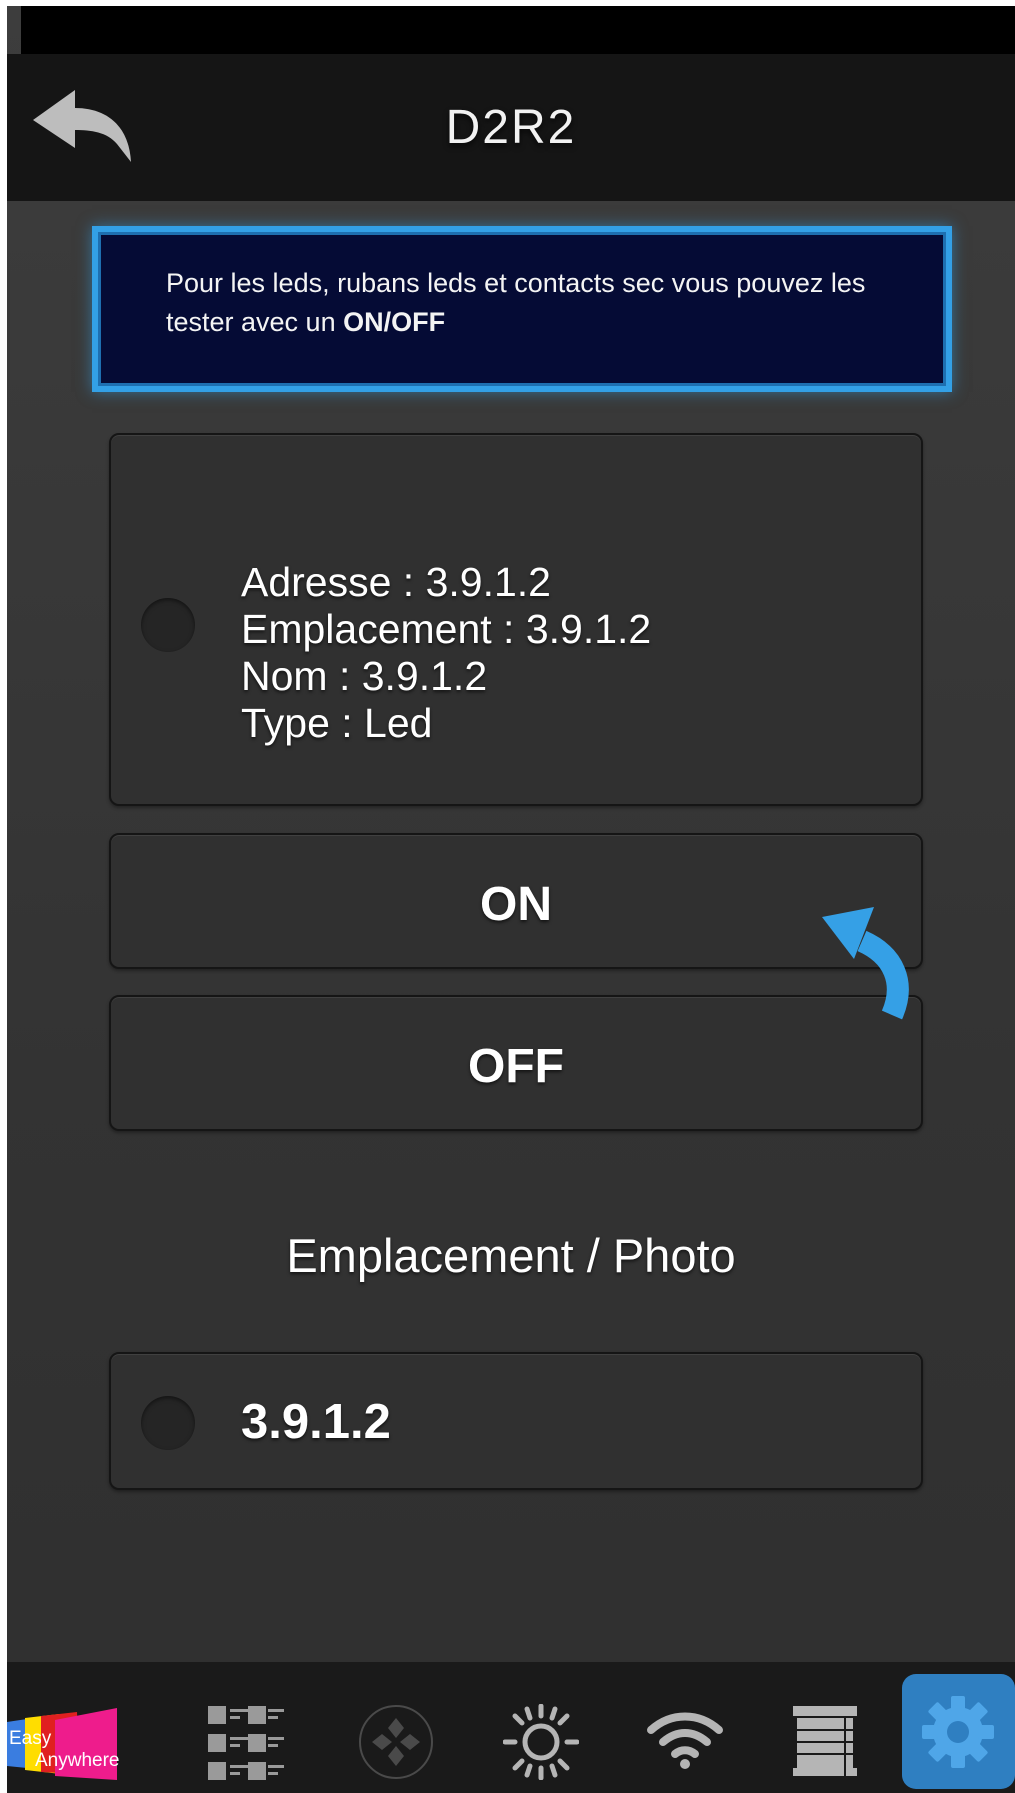 This screenshot has height=1793, width=1015. I want to click on device-address: Adresse : 3.9.1.2, so click(396, 582).